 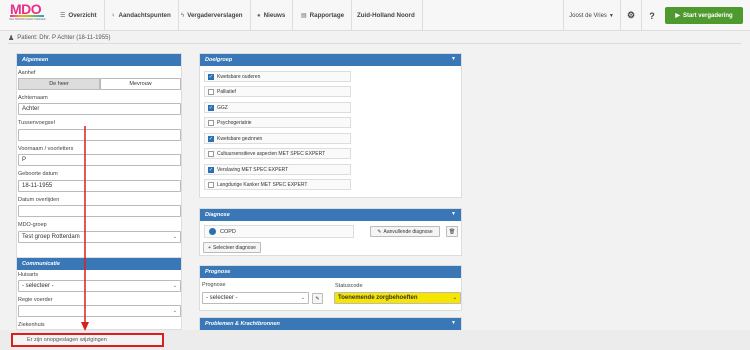 I want to click on annotation-arrow, so click(x=85, y=228).